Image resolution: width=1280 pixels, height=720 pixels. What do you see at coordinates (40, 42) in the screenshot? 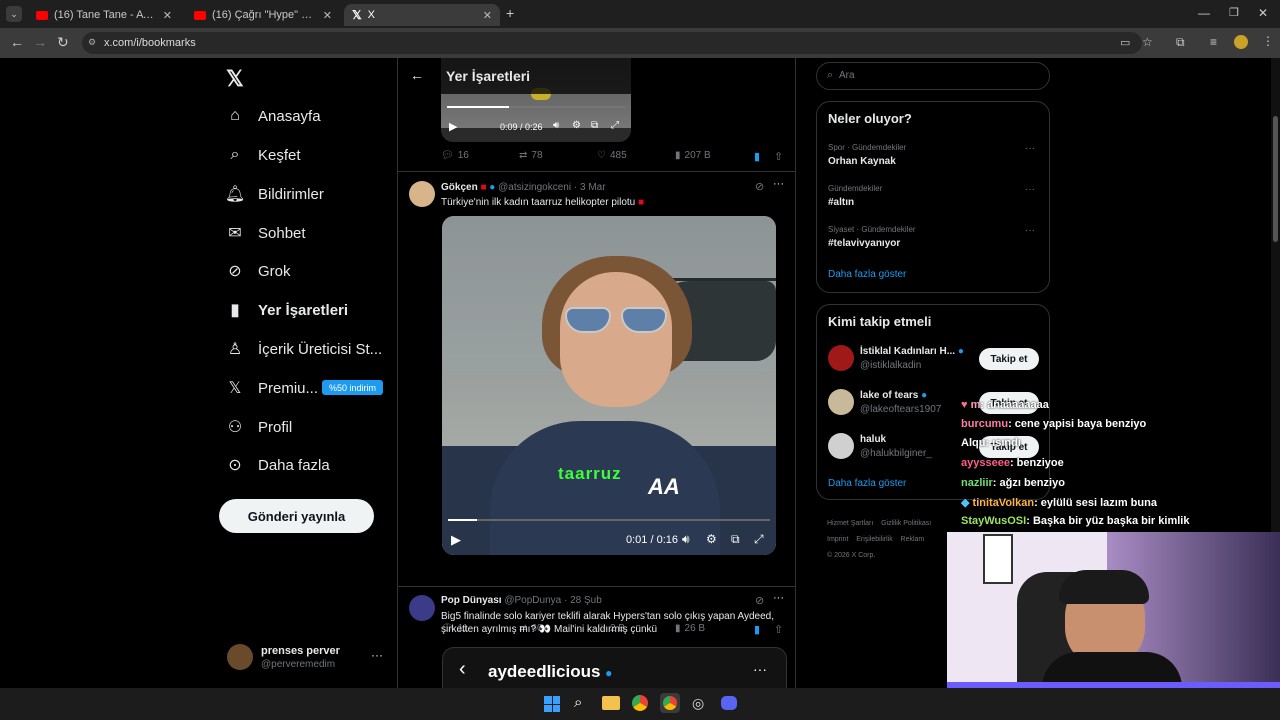
I see `forward-icon: →` at bounding box center [40, 42].